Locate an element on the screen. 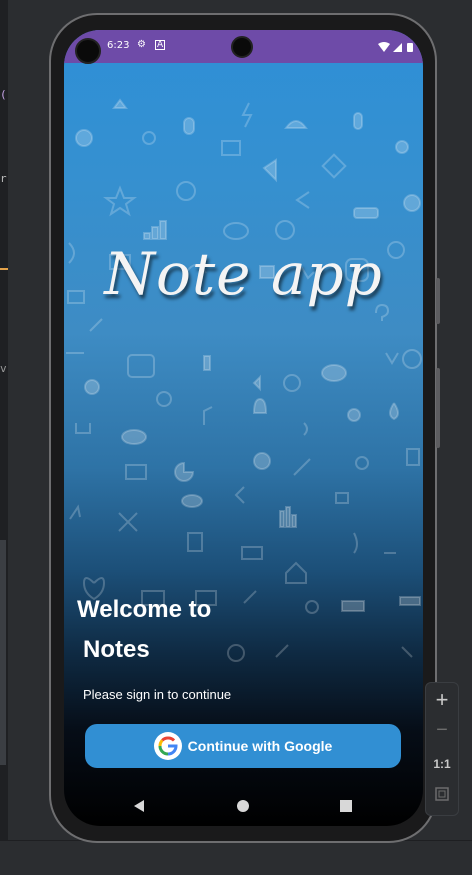  gear-icon: ⚙ is located at coordinates (141, 44).